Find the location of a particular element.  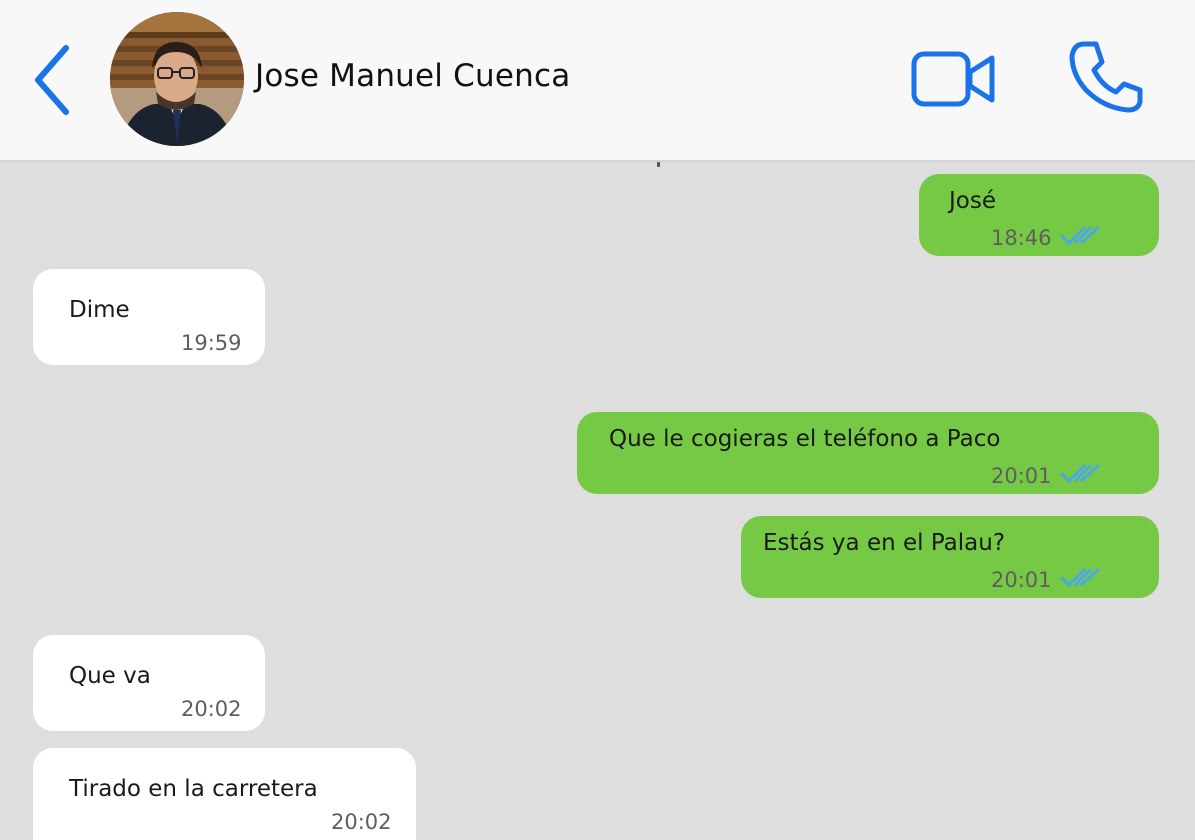

message-time: 19:59 is located at coordinates (211, 343).